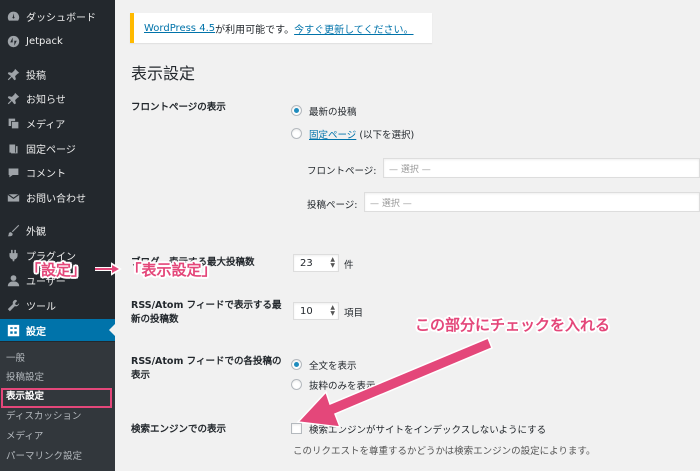  What do you see at coordinates (57, 123) in the screenshot?
I see `menu-media: メディア` at bounding box center [57, 123].